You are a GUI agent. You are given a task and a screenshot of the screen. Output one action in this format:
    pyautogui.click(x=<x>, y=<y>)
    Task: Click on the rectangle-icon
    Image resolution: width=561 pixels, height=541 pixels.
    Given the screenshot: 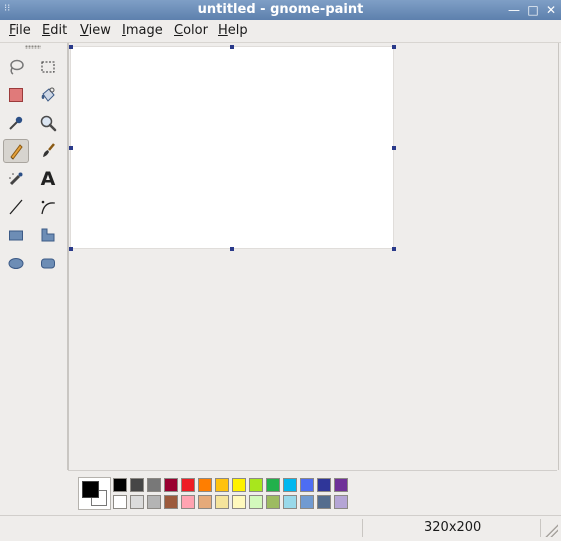 What is the action you would take?
    pyautogui.click(x=16, y=235)
    